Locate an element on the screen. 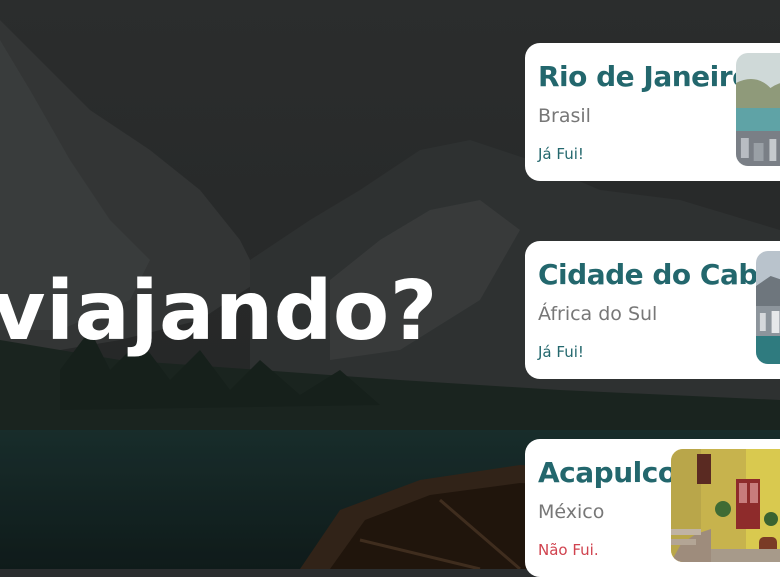 This screenshot has width=780, height=577. destination-card-cidade-do-cabo: Cidade do Cabo África do Sul Já Fui! is located at coordinates (652, 310).